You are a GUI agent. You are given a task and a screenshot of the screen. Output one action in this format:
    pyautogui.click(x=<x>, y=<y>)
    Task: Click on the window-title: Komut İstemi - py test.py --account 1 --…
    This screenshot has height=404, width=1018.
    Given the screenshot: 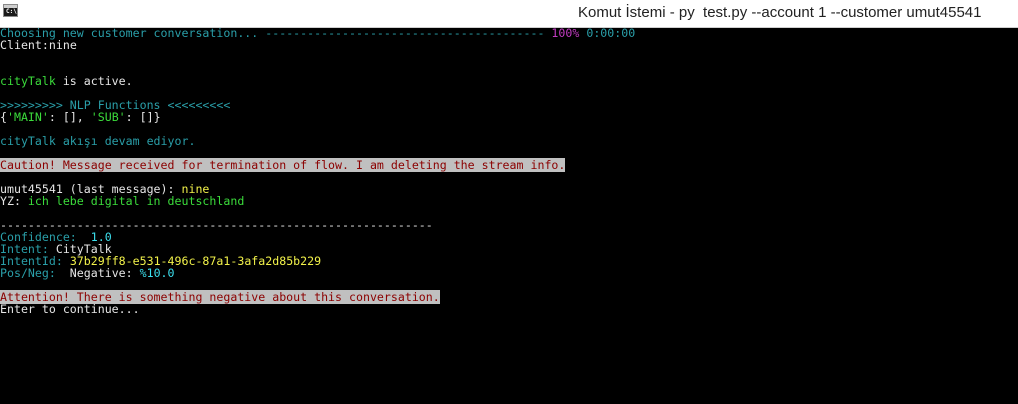 What is the action you would take?
    pyautogui.click(x=780, y=12)
    